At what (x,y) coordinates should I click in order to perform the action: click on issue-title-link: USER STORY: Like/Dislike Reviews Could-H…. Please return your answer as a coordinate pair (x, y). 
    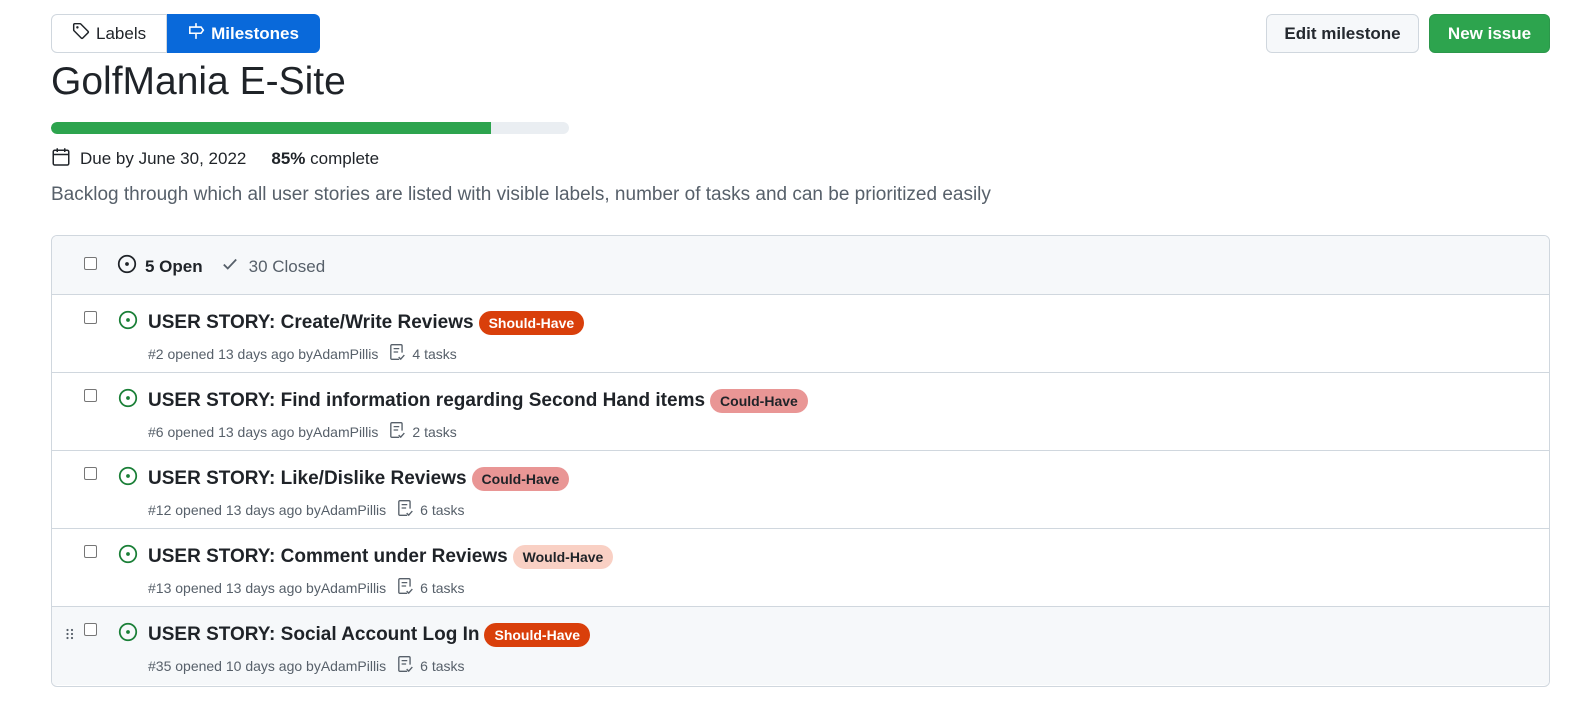
    Looking at the image, I should click on (359, 479).